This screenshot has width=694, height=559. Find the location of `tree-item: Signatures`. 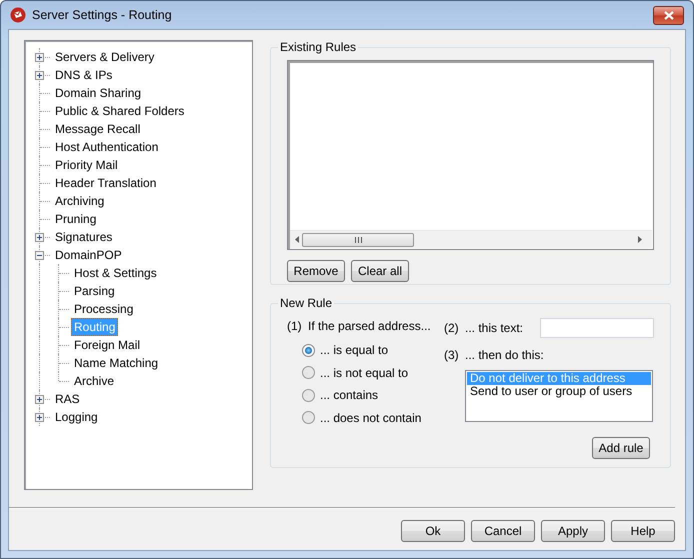

tree-item: Signatures is located at coordinates (84, 237).